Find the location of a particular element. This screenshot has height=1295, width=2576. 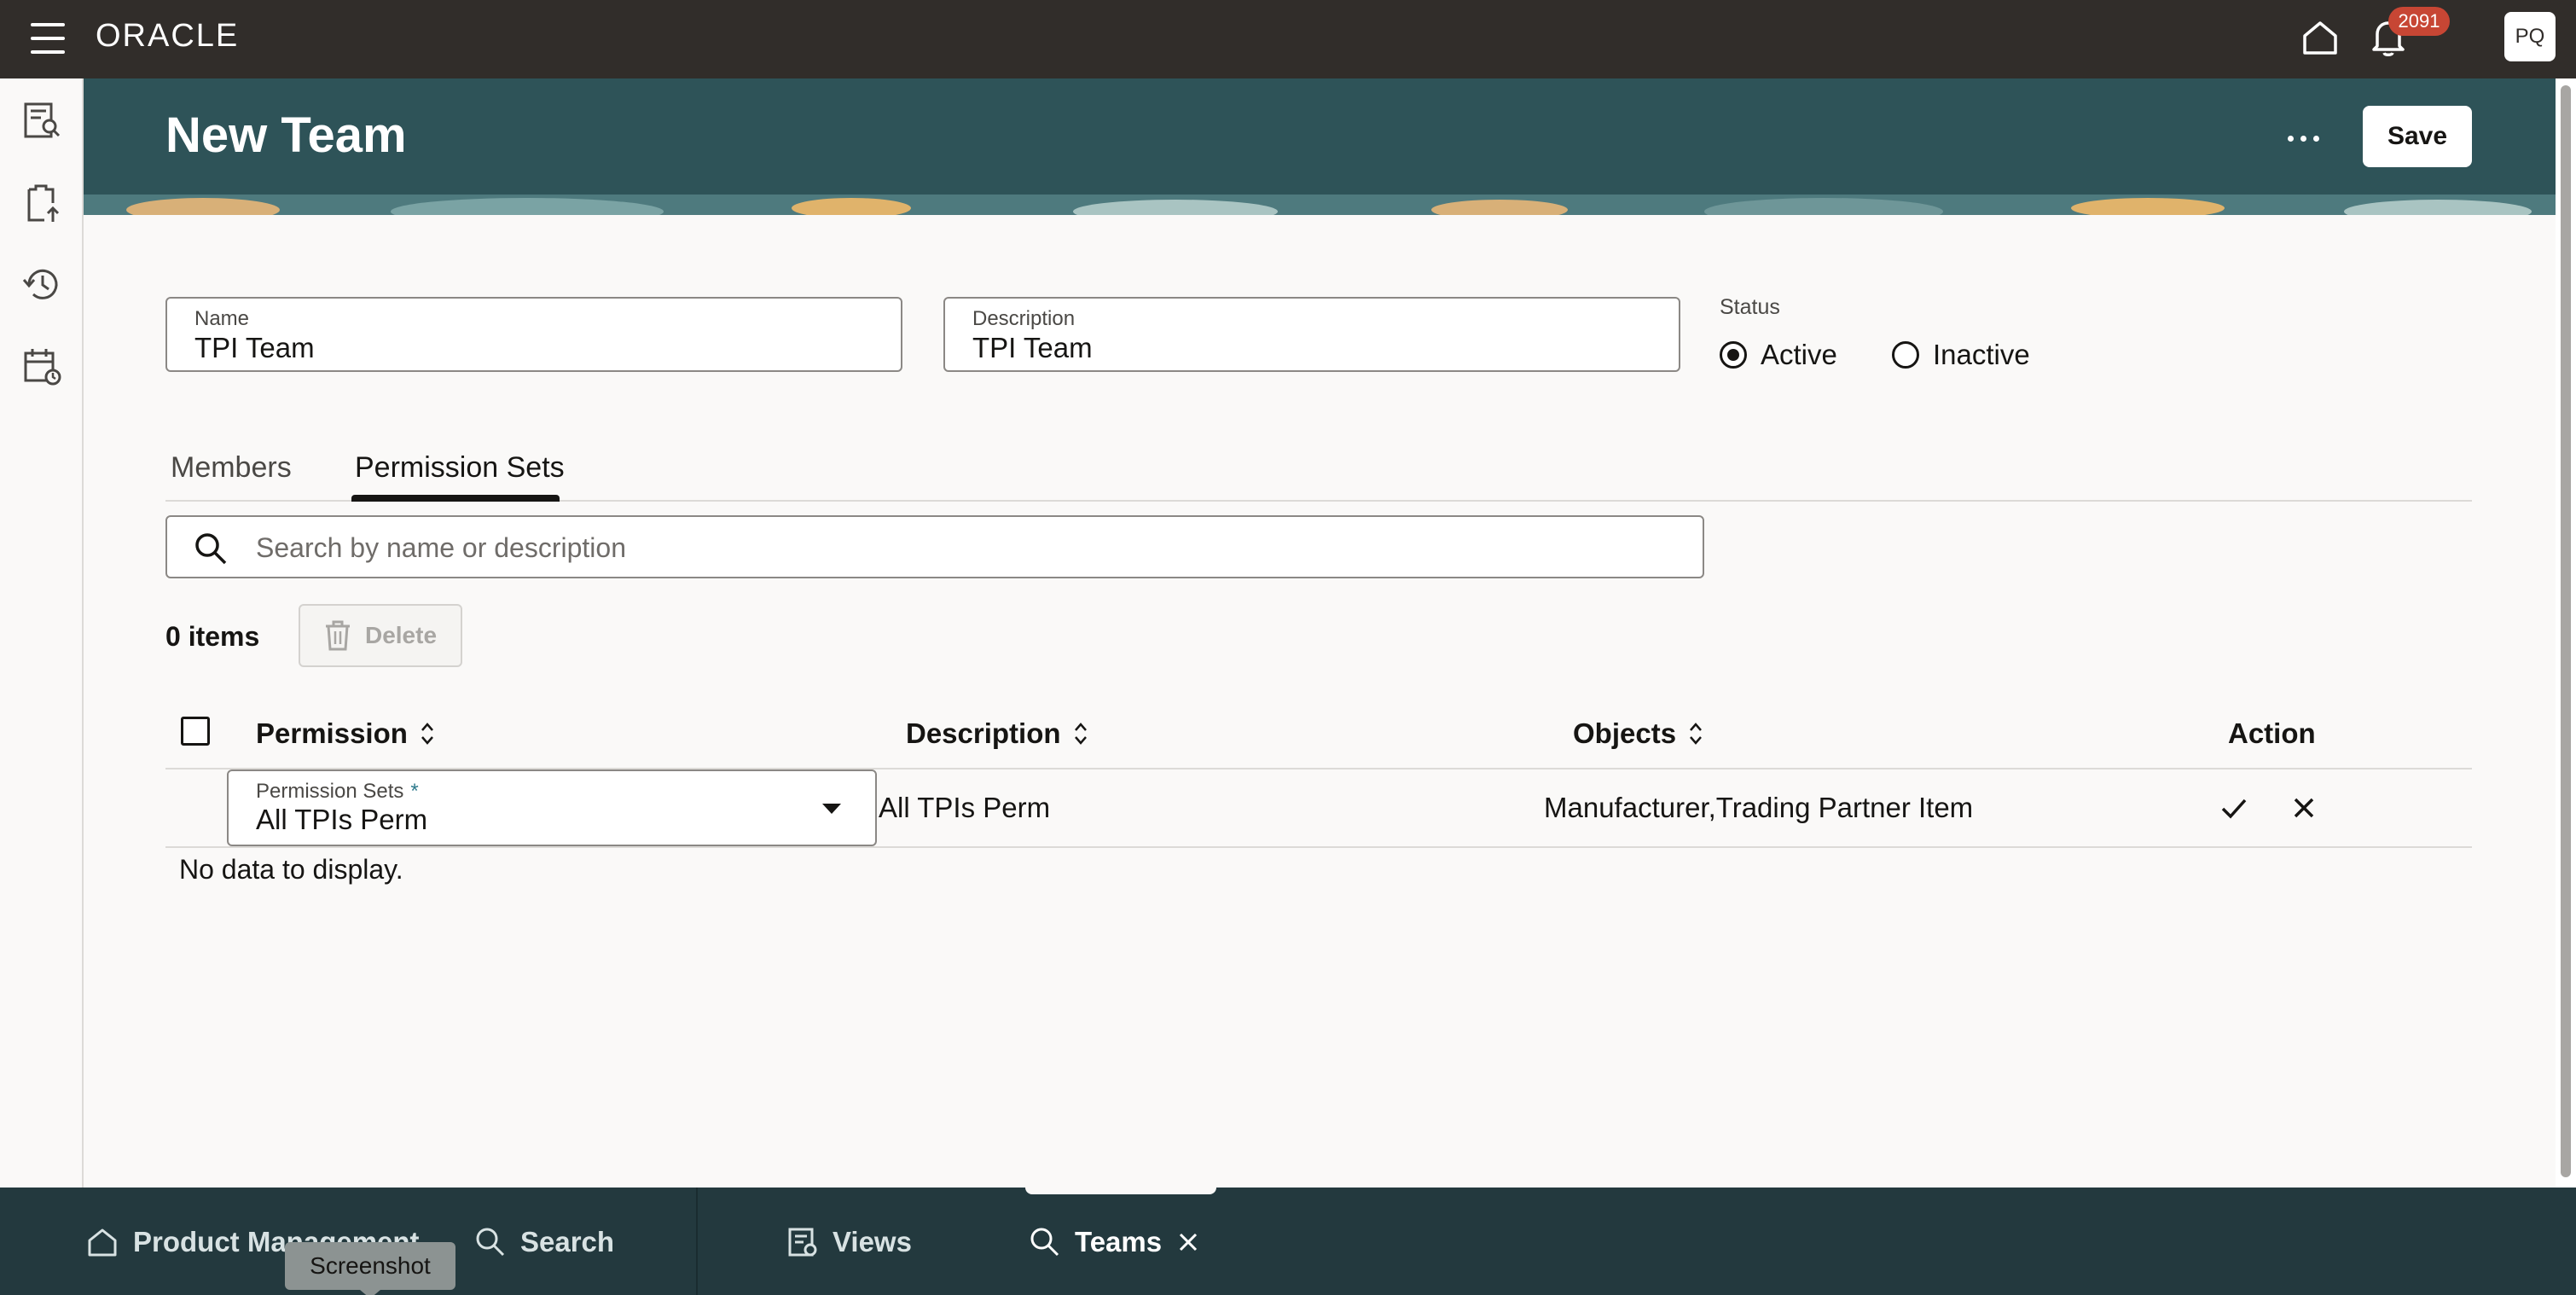

column-header-permission: Permission is located at coordinates (345, 734).